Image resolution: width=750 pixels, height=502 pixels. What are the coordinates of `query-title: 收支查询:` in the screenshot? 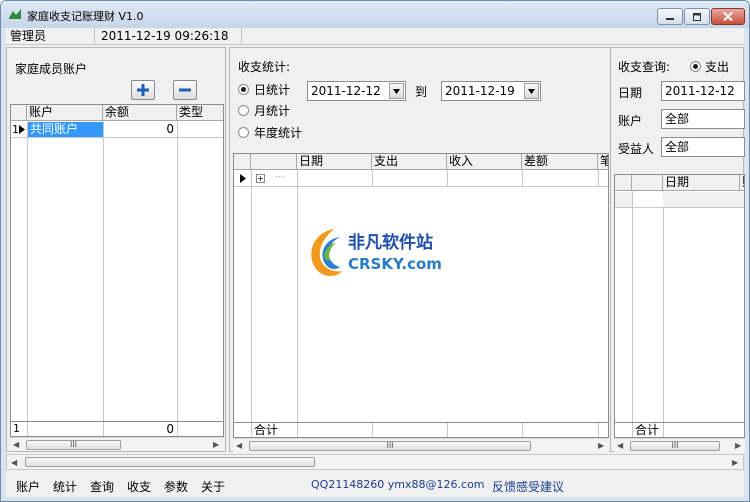 It's located at (644, 67).